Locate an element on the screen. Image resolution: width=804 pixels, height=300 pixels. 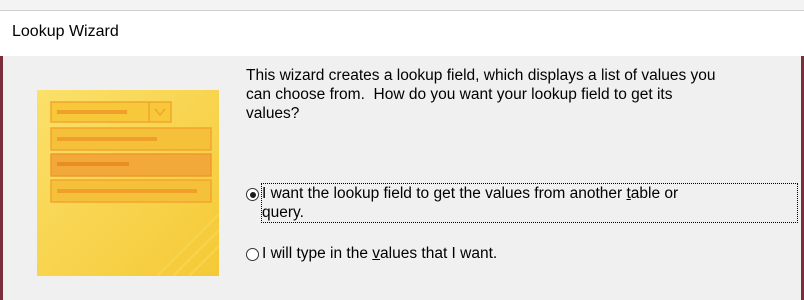
option-type-values-label: I will type in the values that I want. is located at coordinates (379, 253).